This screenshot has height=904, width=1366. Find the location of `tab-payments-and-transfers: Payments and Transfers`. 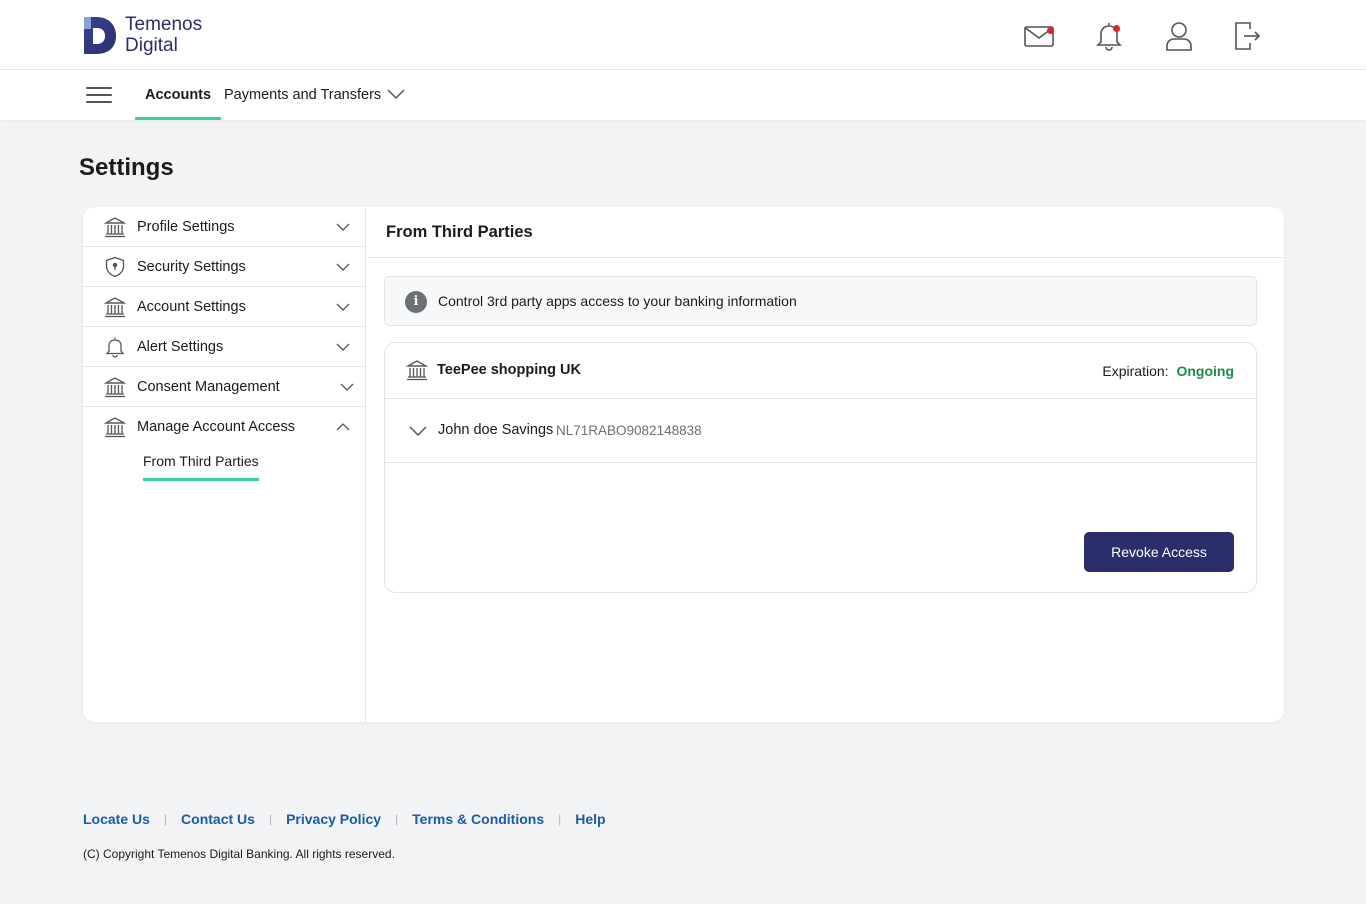

tab-payments-and-transfers: Payments and Transfers is located at coordinates (302, 95).